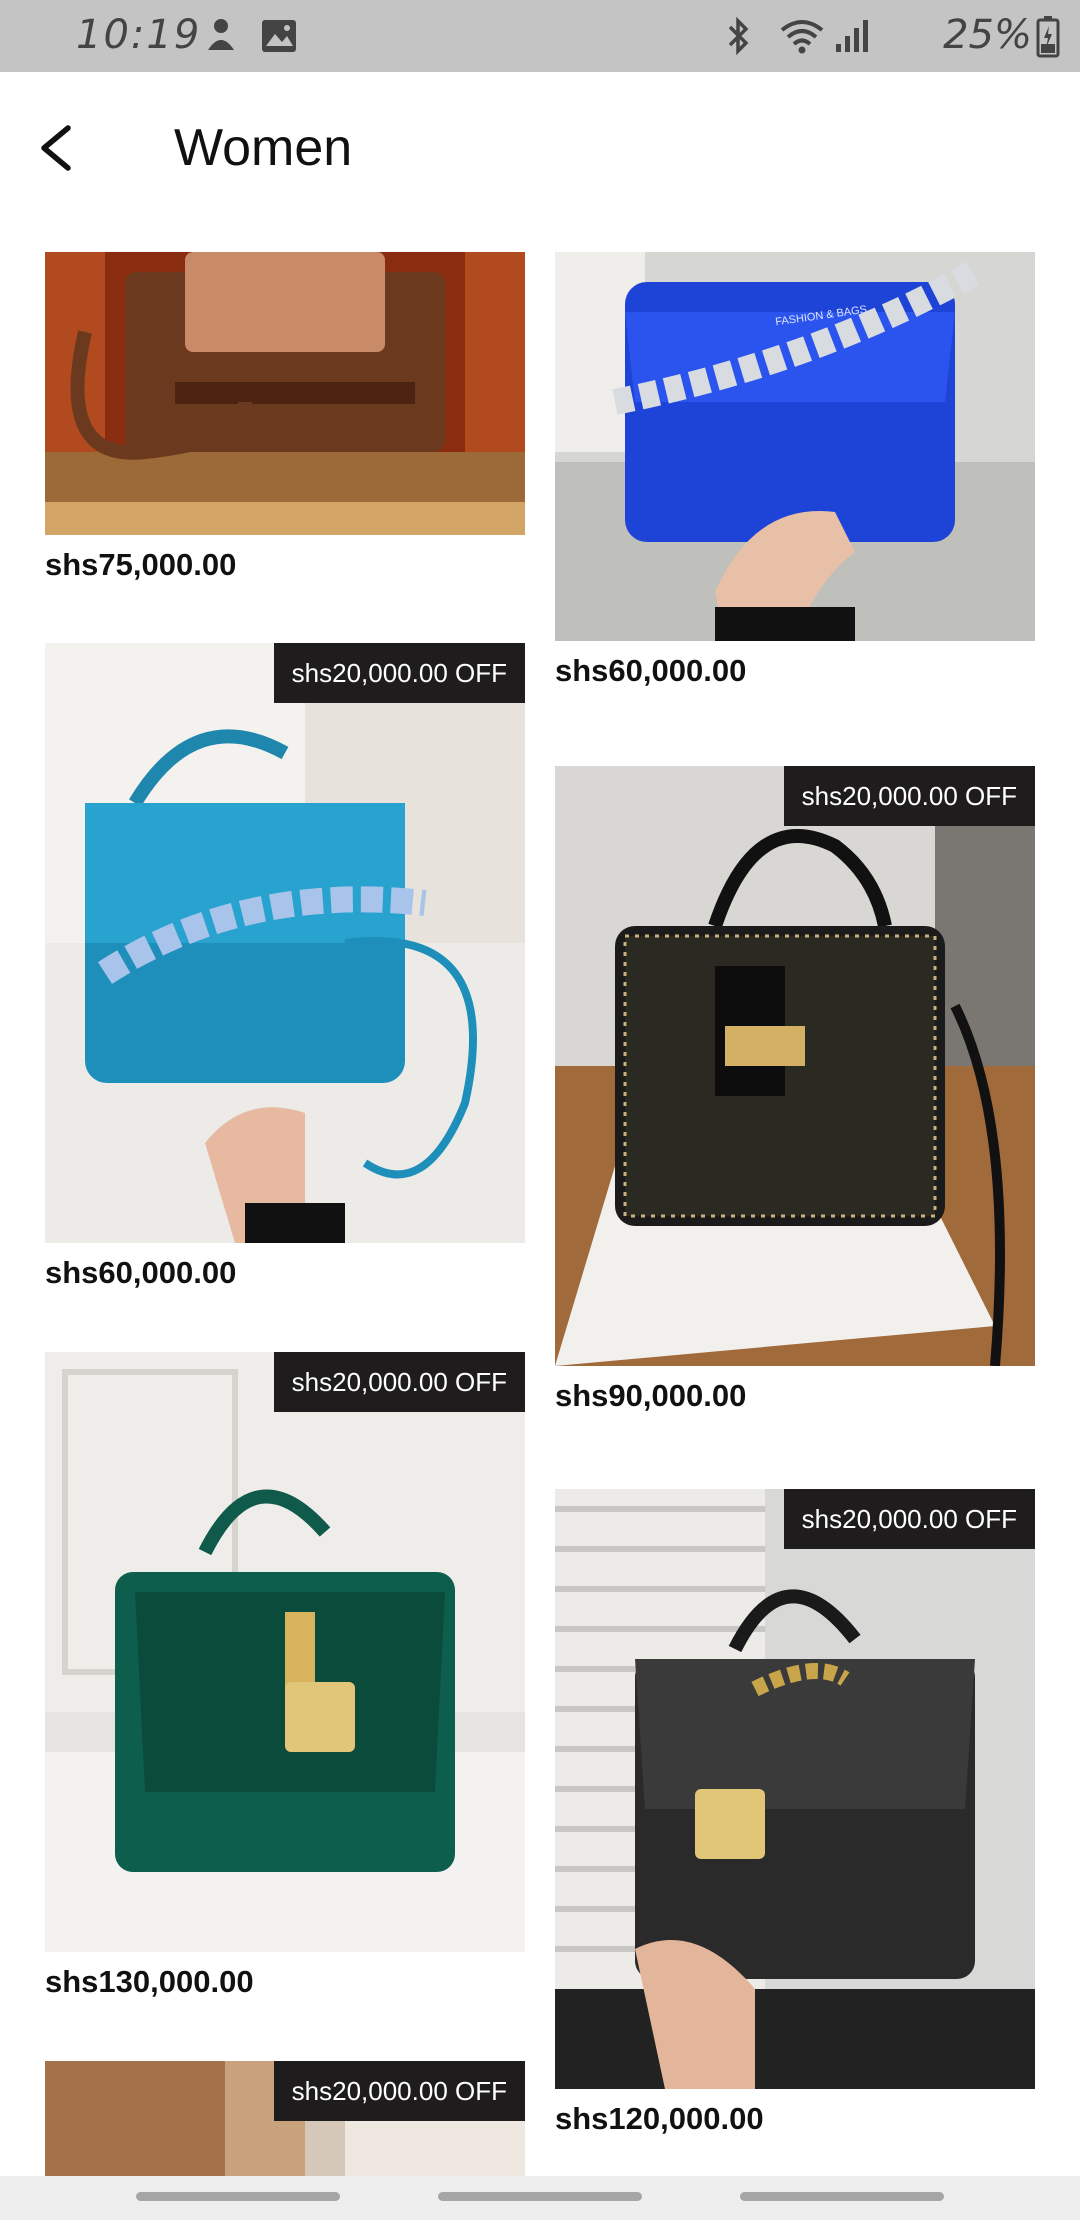 The width and height of the screenshot is (1080, 2220). I want to click on wifi-icon, so click(802, 37).